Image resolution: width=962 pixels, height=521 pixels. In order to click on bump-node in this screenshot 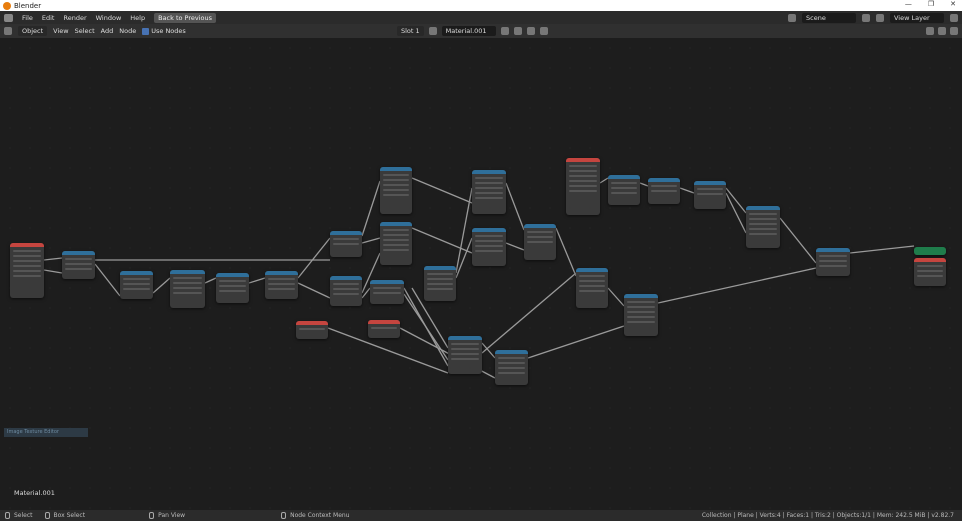, I will do `click(641, 315)`.